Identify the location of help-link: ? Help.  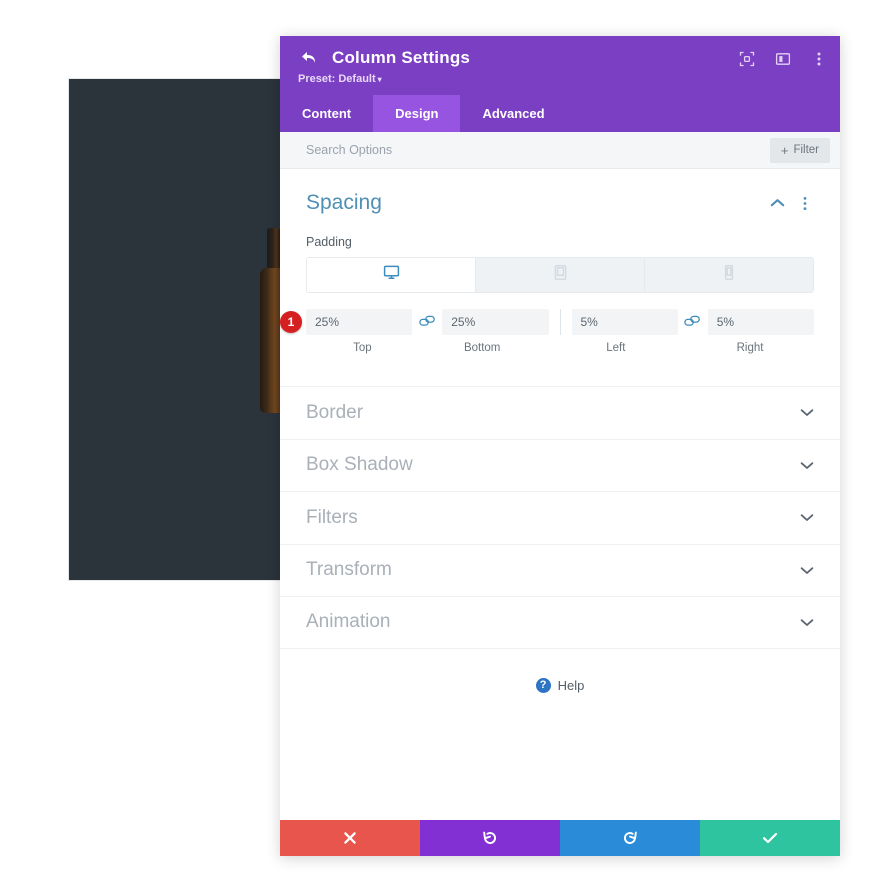
(560, 685).